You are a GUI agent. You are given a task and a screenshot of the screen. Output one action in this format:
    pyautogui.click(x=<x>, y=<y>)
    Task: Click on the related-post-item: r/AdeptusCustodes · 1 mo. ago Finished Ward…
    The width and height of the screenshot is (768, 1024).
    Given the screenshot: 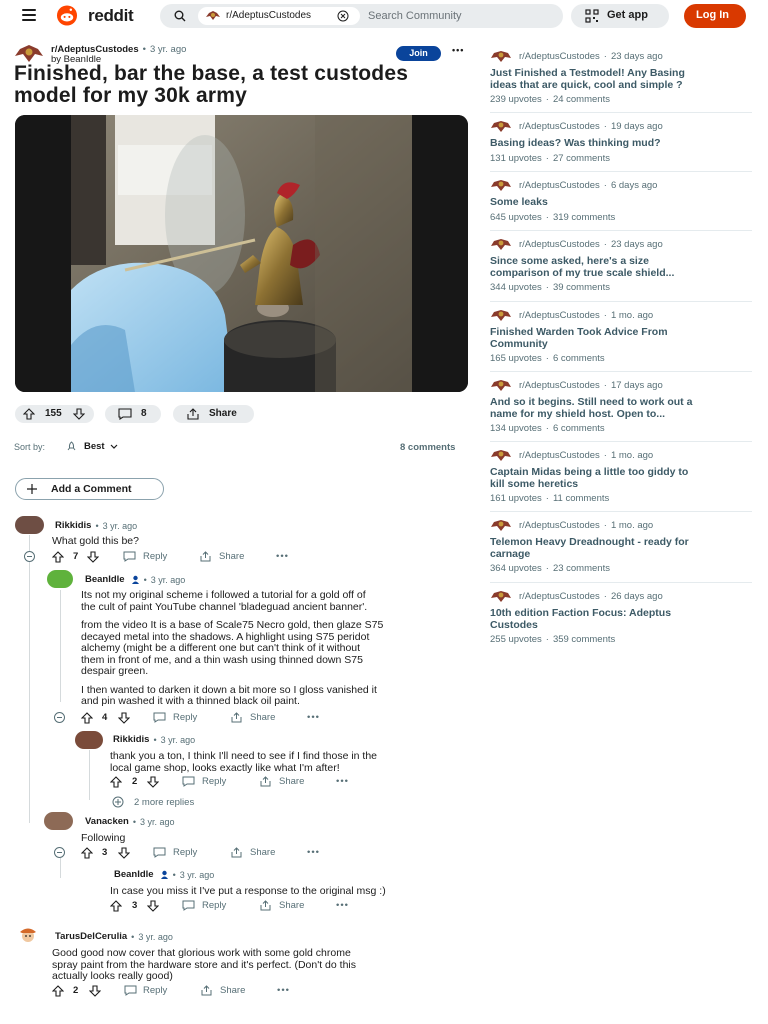 What is the action you would take?
    pyautogui.click(x=615, y=336)
    